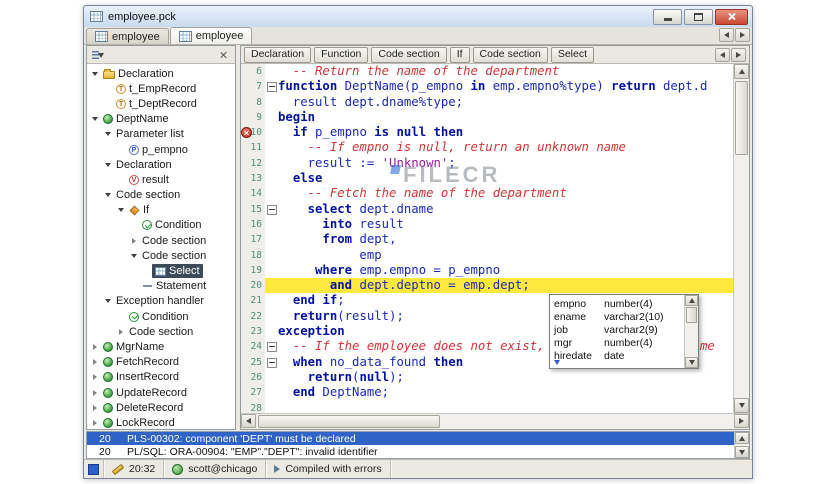  What do you see at coordinates (487, 377) in the screenshot?
I see `code-line-26: 26 return(null);` at bounding box center [487, 377].